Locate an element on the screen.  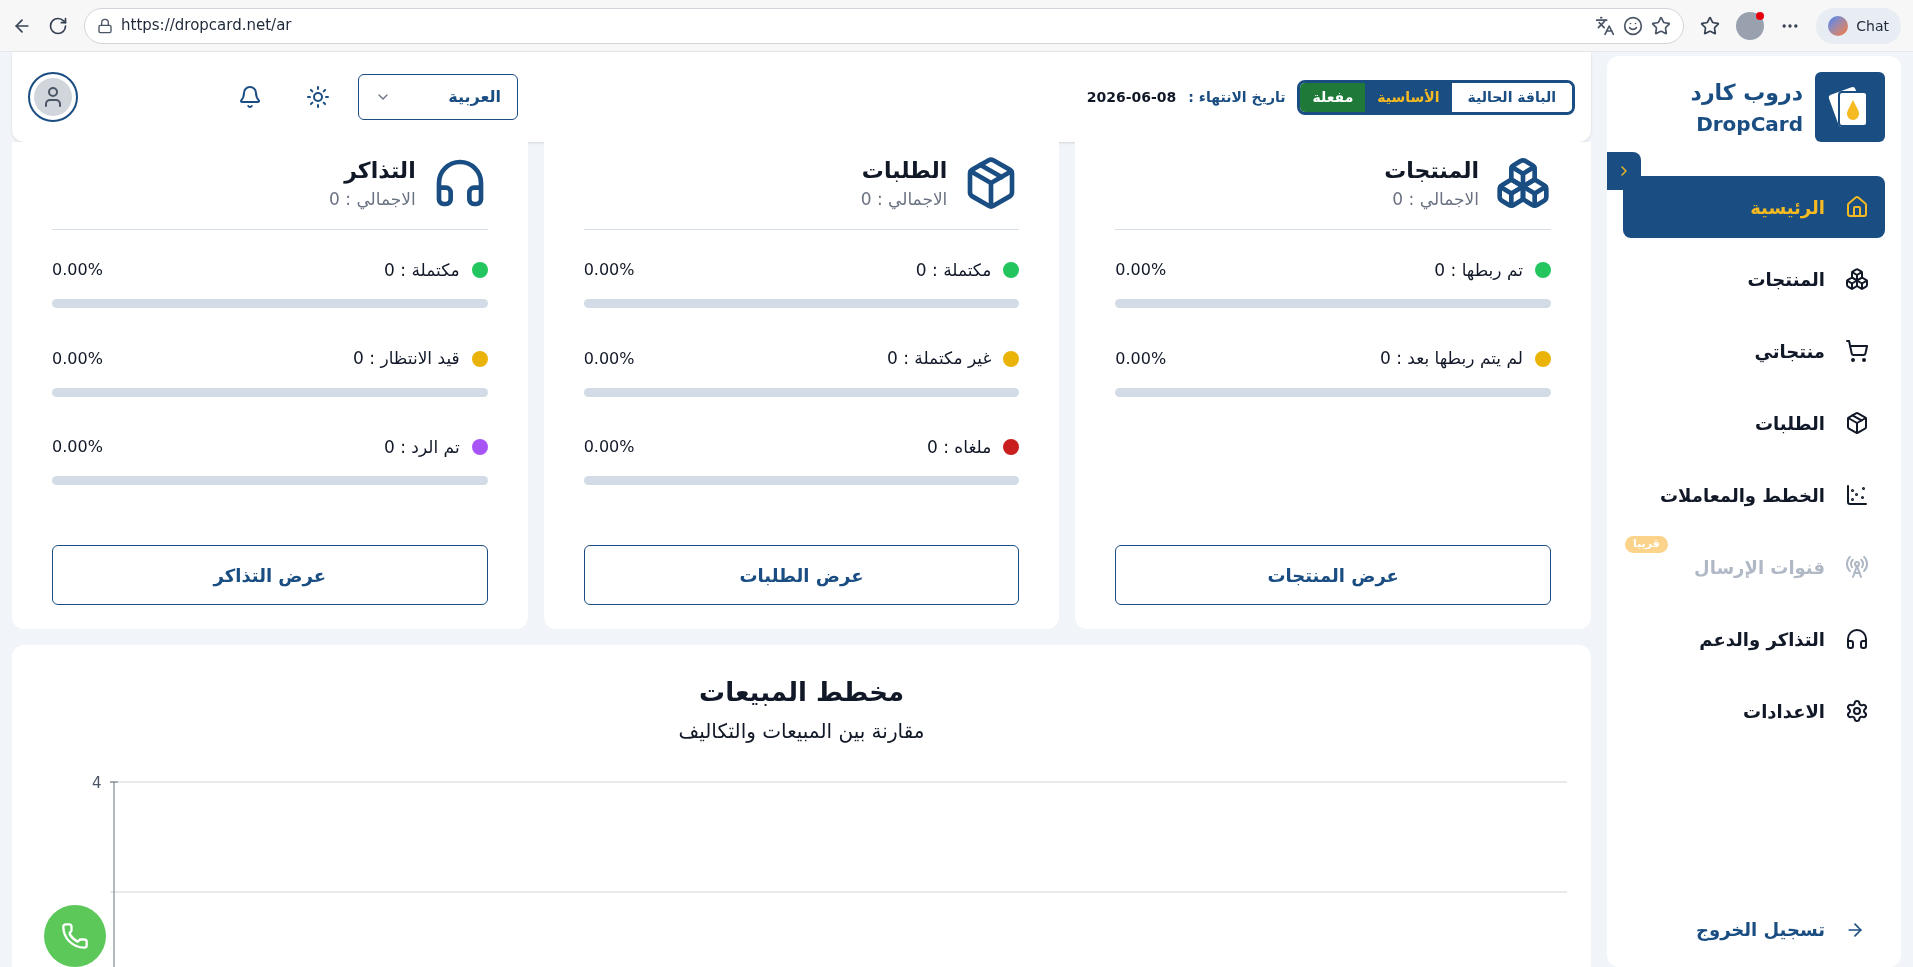
plan-status: مفعلة is located at coordinates (1333, 97).